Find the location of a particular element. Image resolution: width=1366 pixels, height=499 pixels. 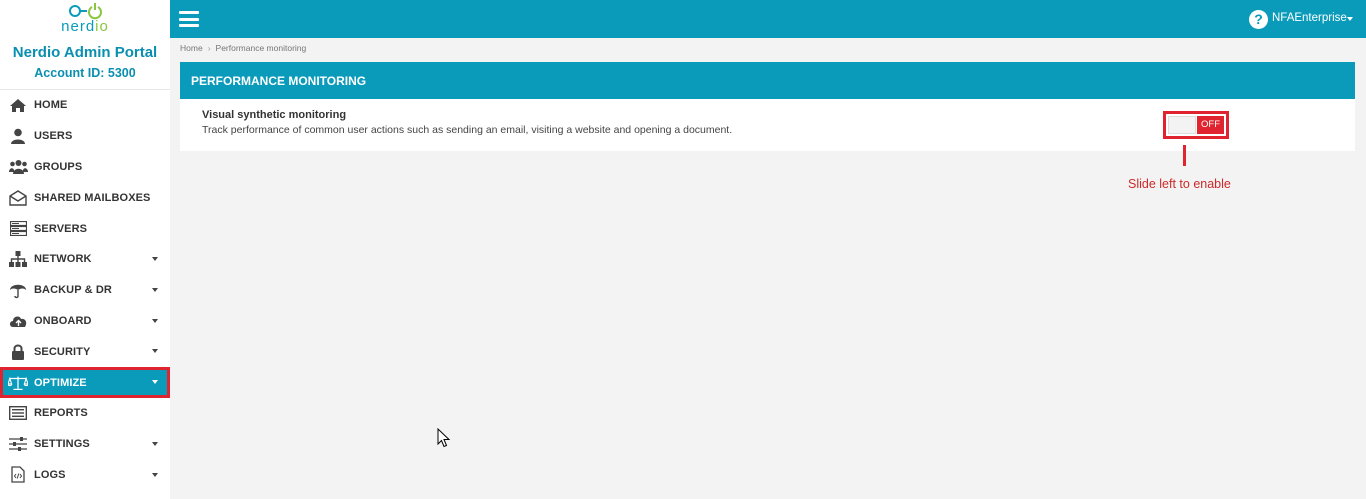

sidebar-item-label: REPORTS is located at coordinates (61, 413).